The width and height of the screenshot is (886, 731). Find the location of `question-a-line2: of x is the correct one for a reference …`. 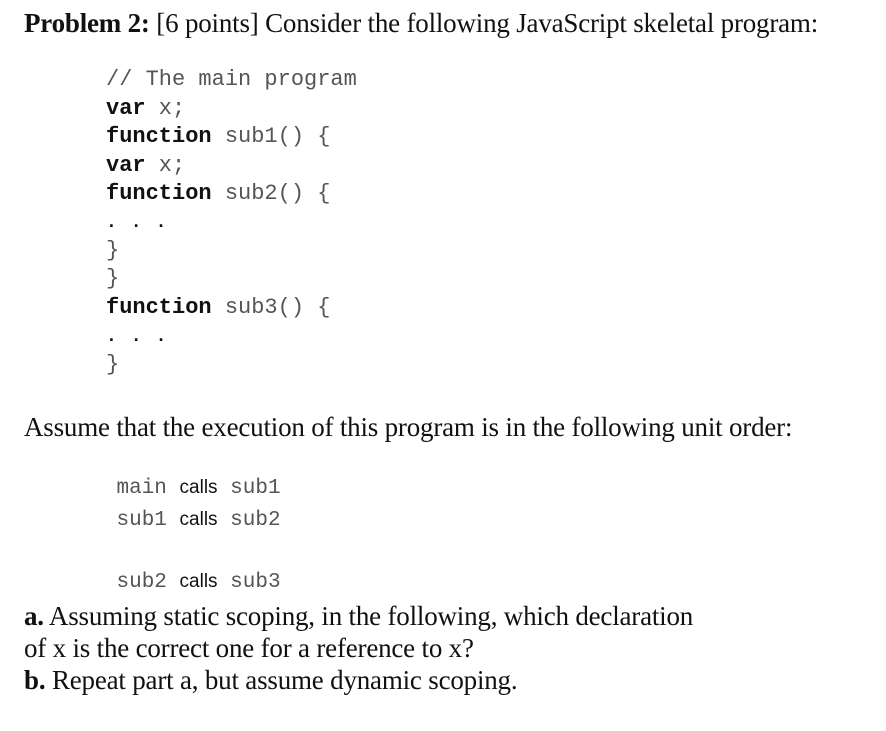

question-a-line2: of x is the correct one for a reference … is located at coordinates (249, 648).